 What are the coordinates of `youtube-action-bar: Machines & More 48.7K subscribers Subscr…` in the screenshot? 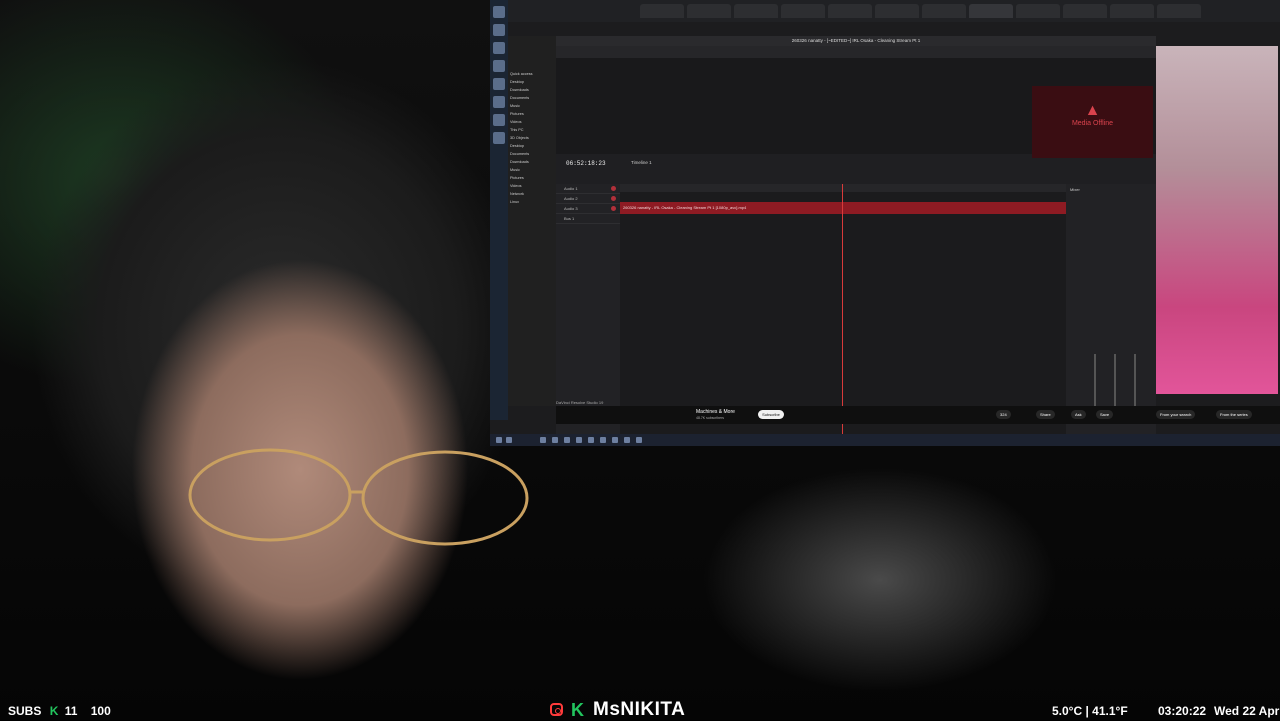 It's located at (918, 415).